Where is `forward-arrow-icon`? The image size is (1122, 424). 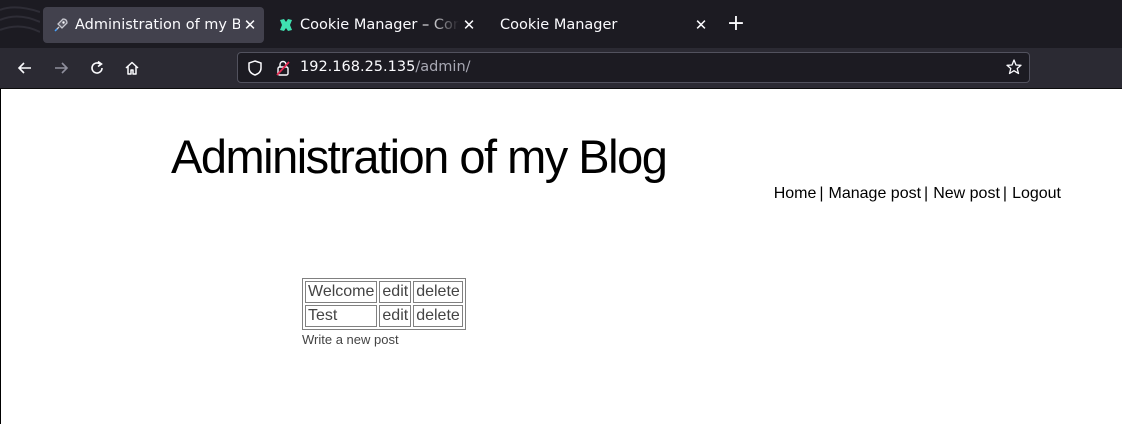 forward-arrow-icon is located at coordinates (62, 68).